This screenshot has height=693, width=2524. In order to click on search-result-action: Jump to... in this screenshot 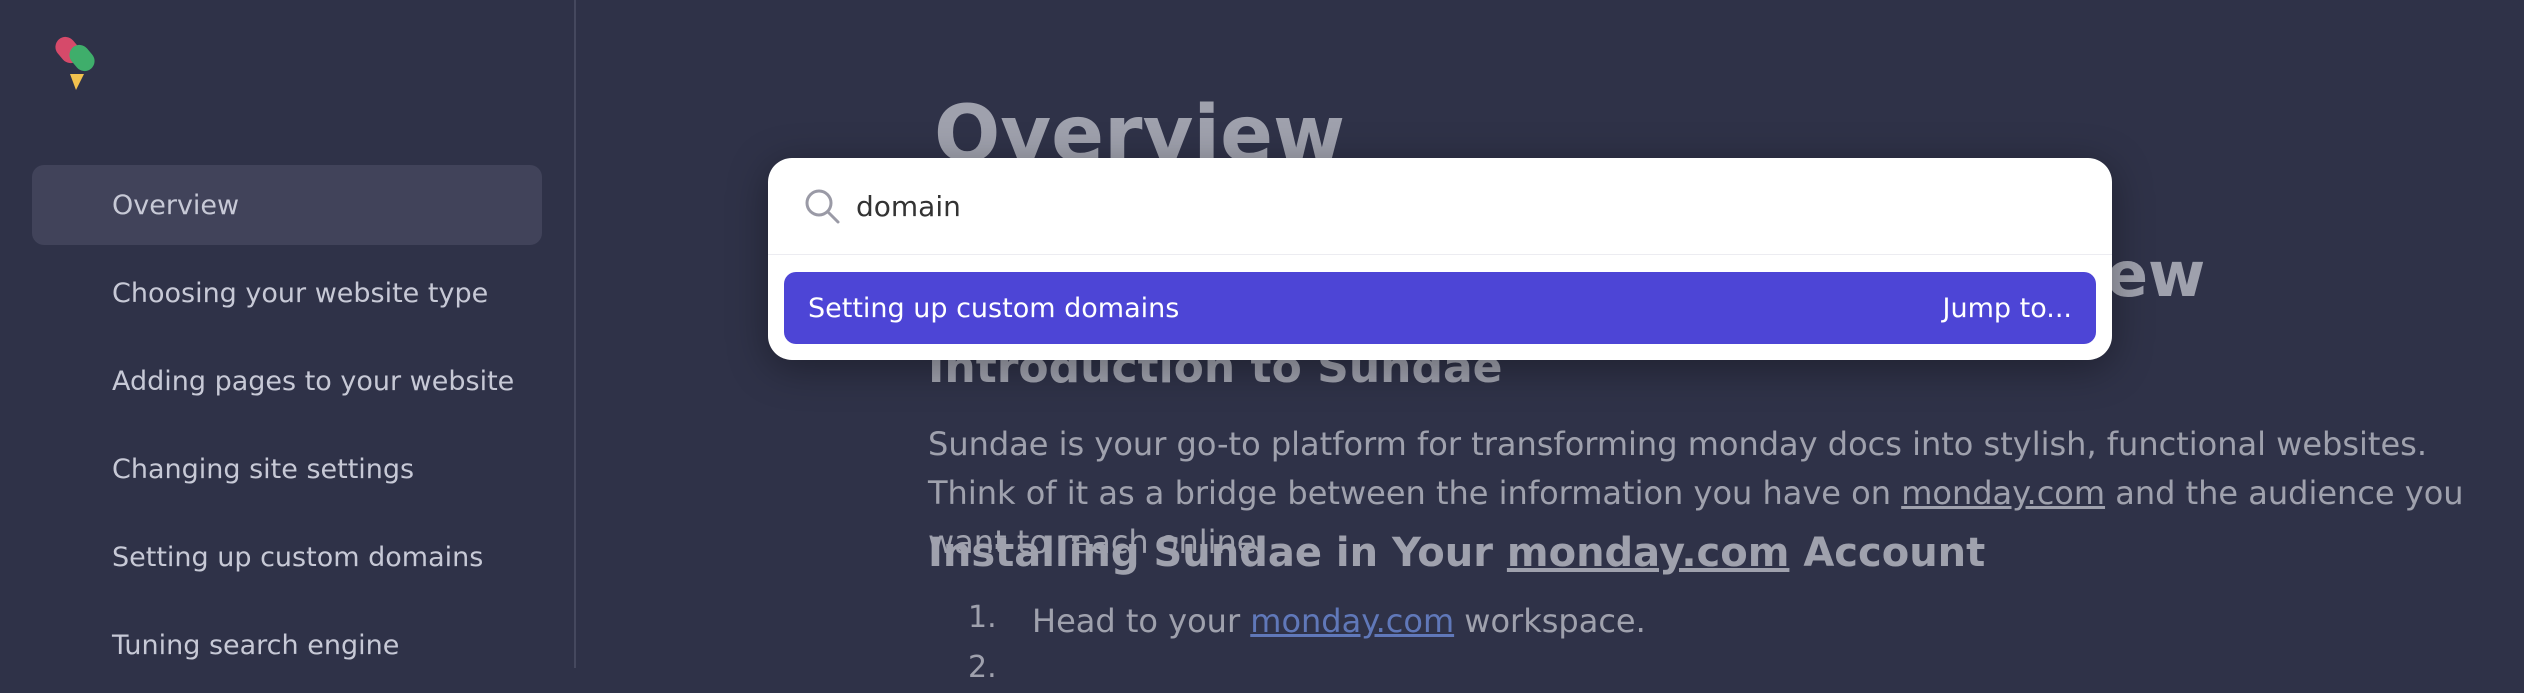, I will do `click(2007, 308)`.